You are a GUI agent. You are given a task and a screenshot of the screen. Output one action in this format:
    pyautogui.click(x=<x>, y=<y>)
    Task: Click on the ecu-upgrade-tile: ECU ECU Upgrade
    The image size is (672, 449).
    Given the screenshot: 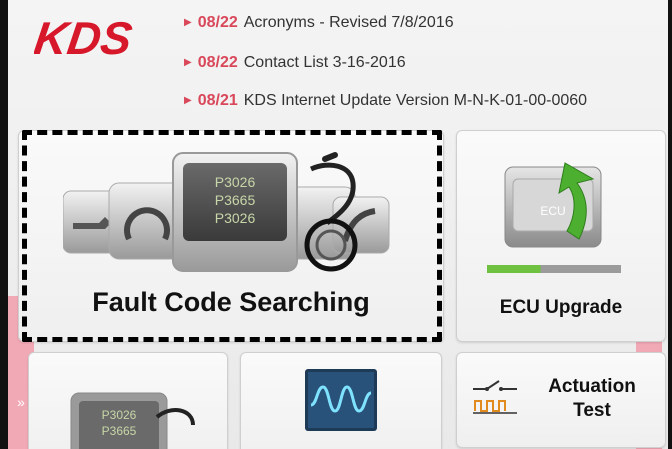 What is the action you would take?
    pyautogui.click(x=561, y=236)
    